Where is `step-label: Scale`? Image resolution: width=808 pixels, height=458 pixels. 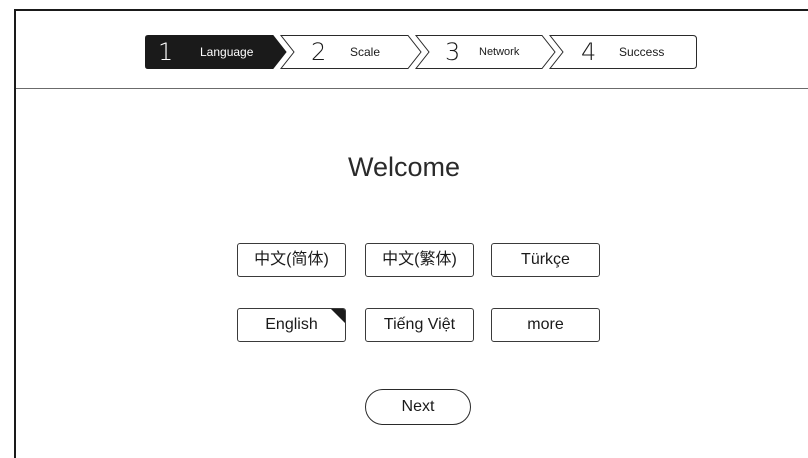
step-label: Scale is located at coordinates (365, 52).